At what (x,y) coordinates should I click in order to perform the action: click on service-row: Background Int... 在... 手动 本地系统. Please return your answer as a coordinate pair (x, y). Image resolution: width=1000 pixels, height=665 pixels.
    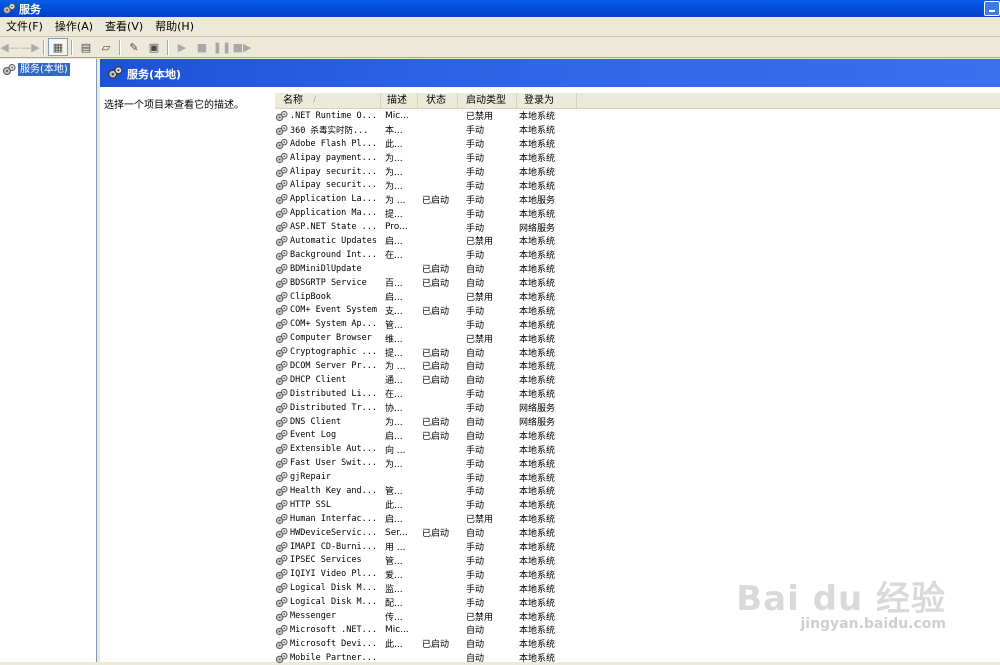
    Looking at the image, I should click on (637, 255).